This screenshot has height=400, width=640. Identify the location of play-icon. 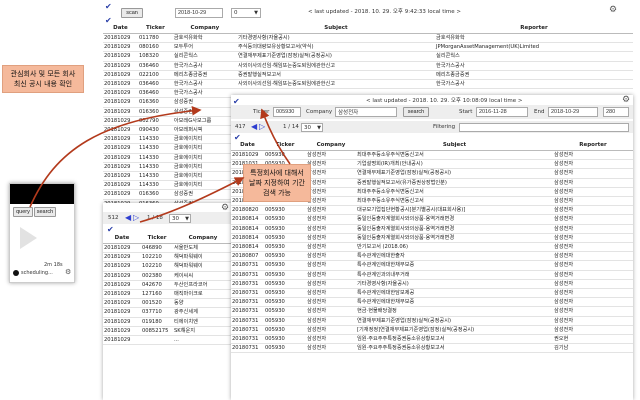
(28, 238).